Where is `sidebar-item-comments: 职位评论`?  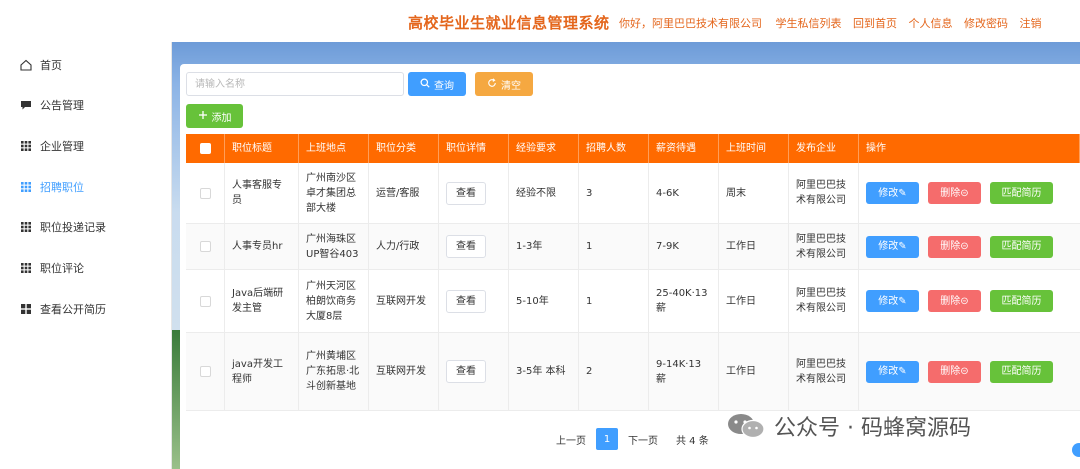
sidebar-item-comments: 职位评论 is located at coordinates (52, 268).